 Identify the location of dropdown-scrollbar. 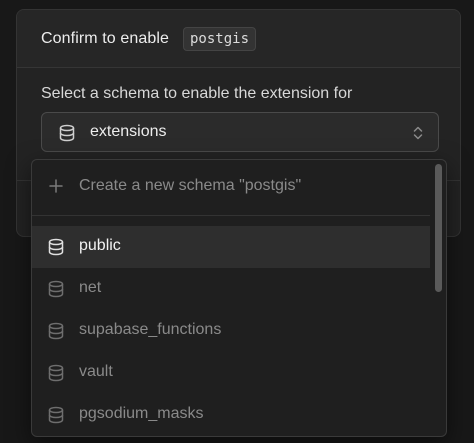
(438, 298).